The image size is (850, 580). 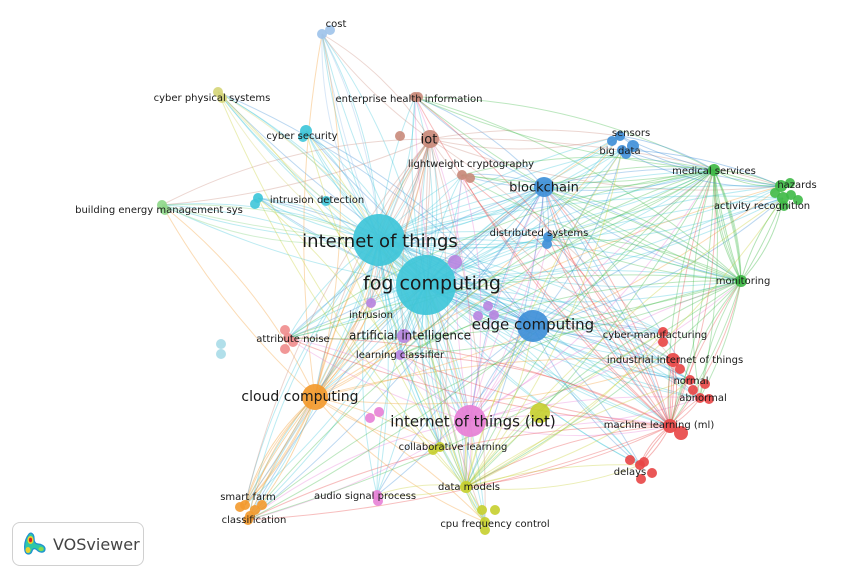 I want to click on label-cpu-frequency-control: cpu frequency control, so click(x=494, y=524).